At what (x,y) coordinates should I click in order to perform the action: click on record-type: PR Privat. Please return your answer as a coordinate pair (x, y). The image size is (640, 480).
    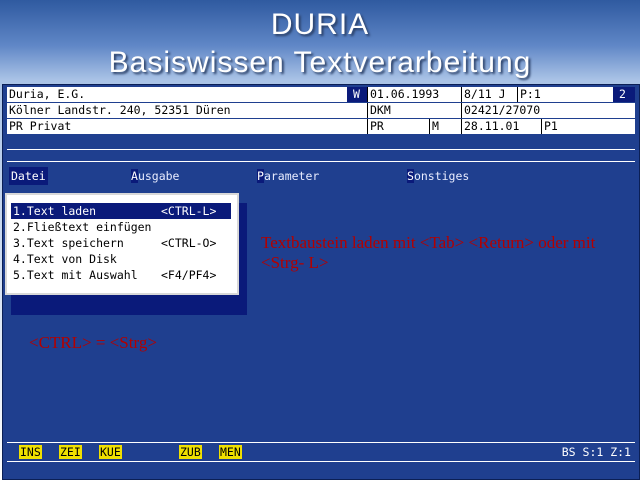
    Looking at the image, I should click on (187, 126).